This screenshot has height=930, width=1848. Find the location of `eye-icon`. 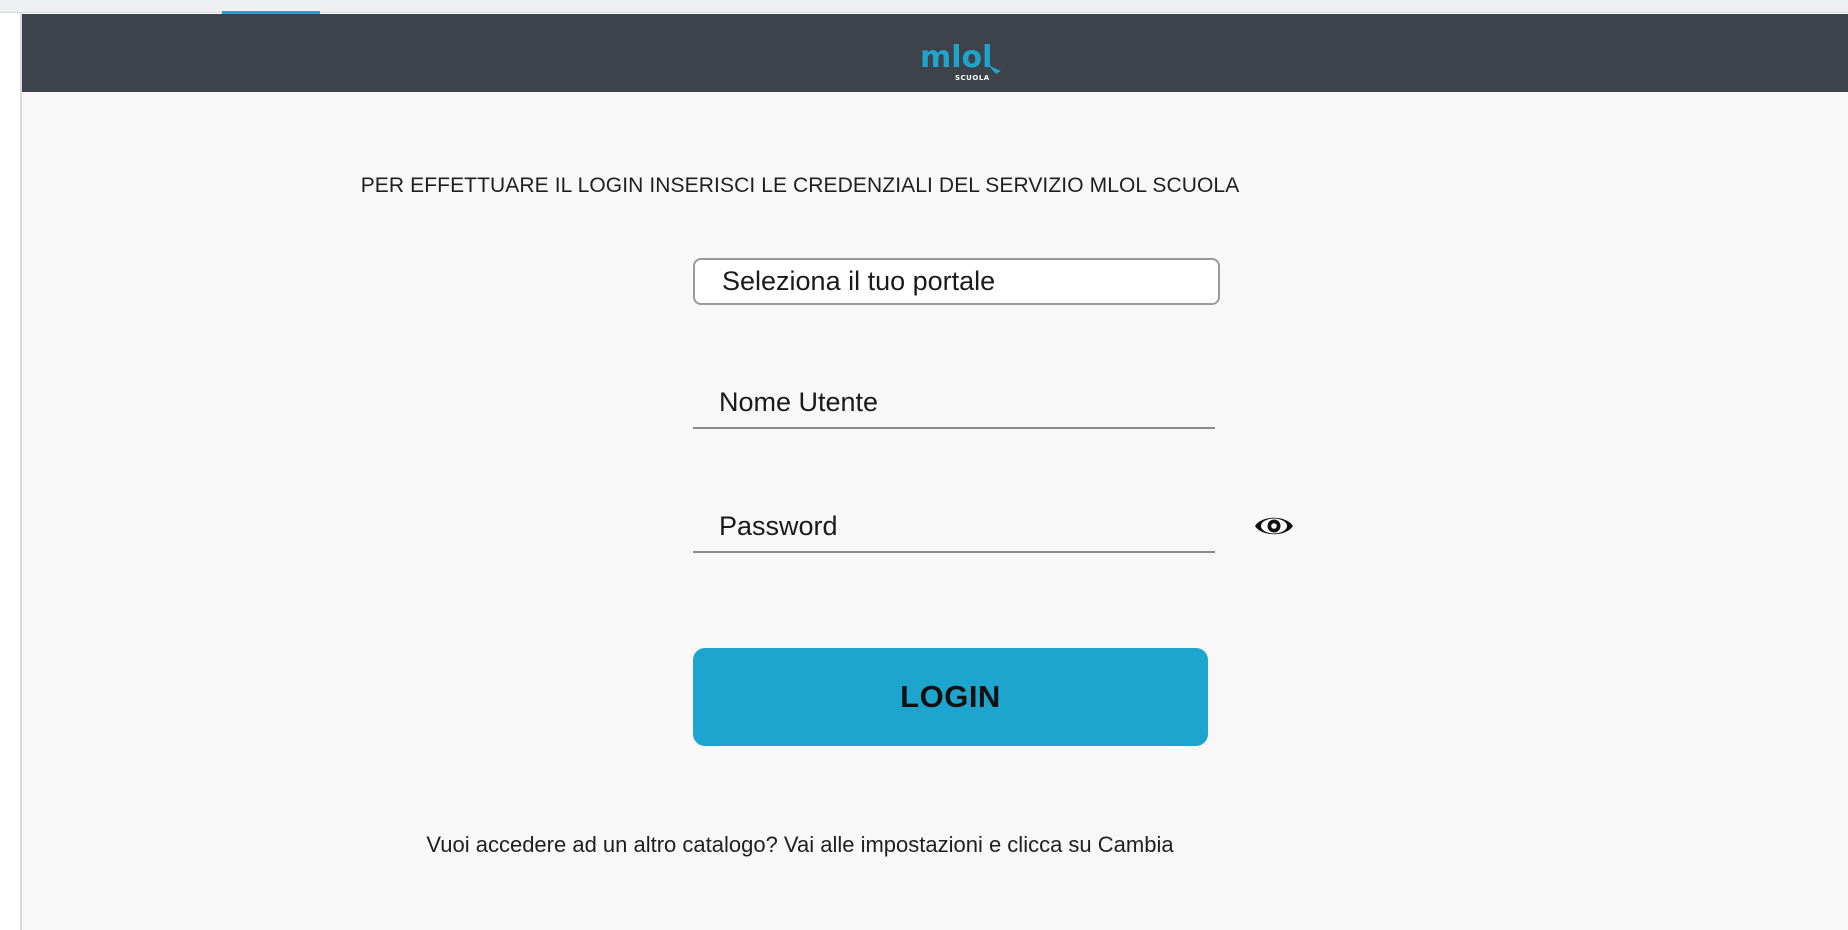

eye-icon is located at coordinates (1274, 526).